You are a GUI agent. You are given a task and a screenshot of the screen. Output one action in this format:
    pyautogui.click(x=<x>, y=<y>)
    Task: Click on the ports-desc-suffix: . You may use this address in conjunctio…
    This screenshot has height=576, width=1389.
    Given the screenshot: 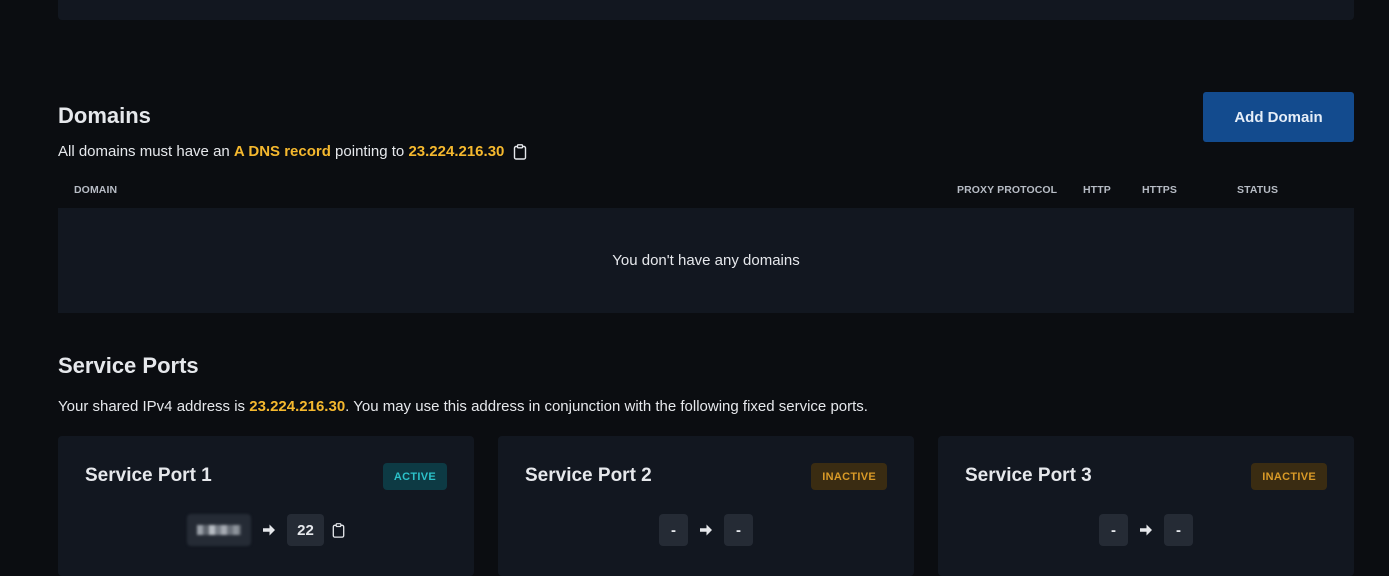 What is the action you would take?
    pyautogui.click(x=606, y=406)
    